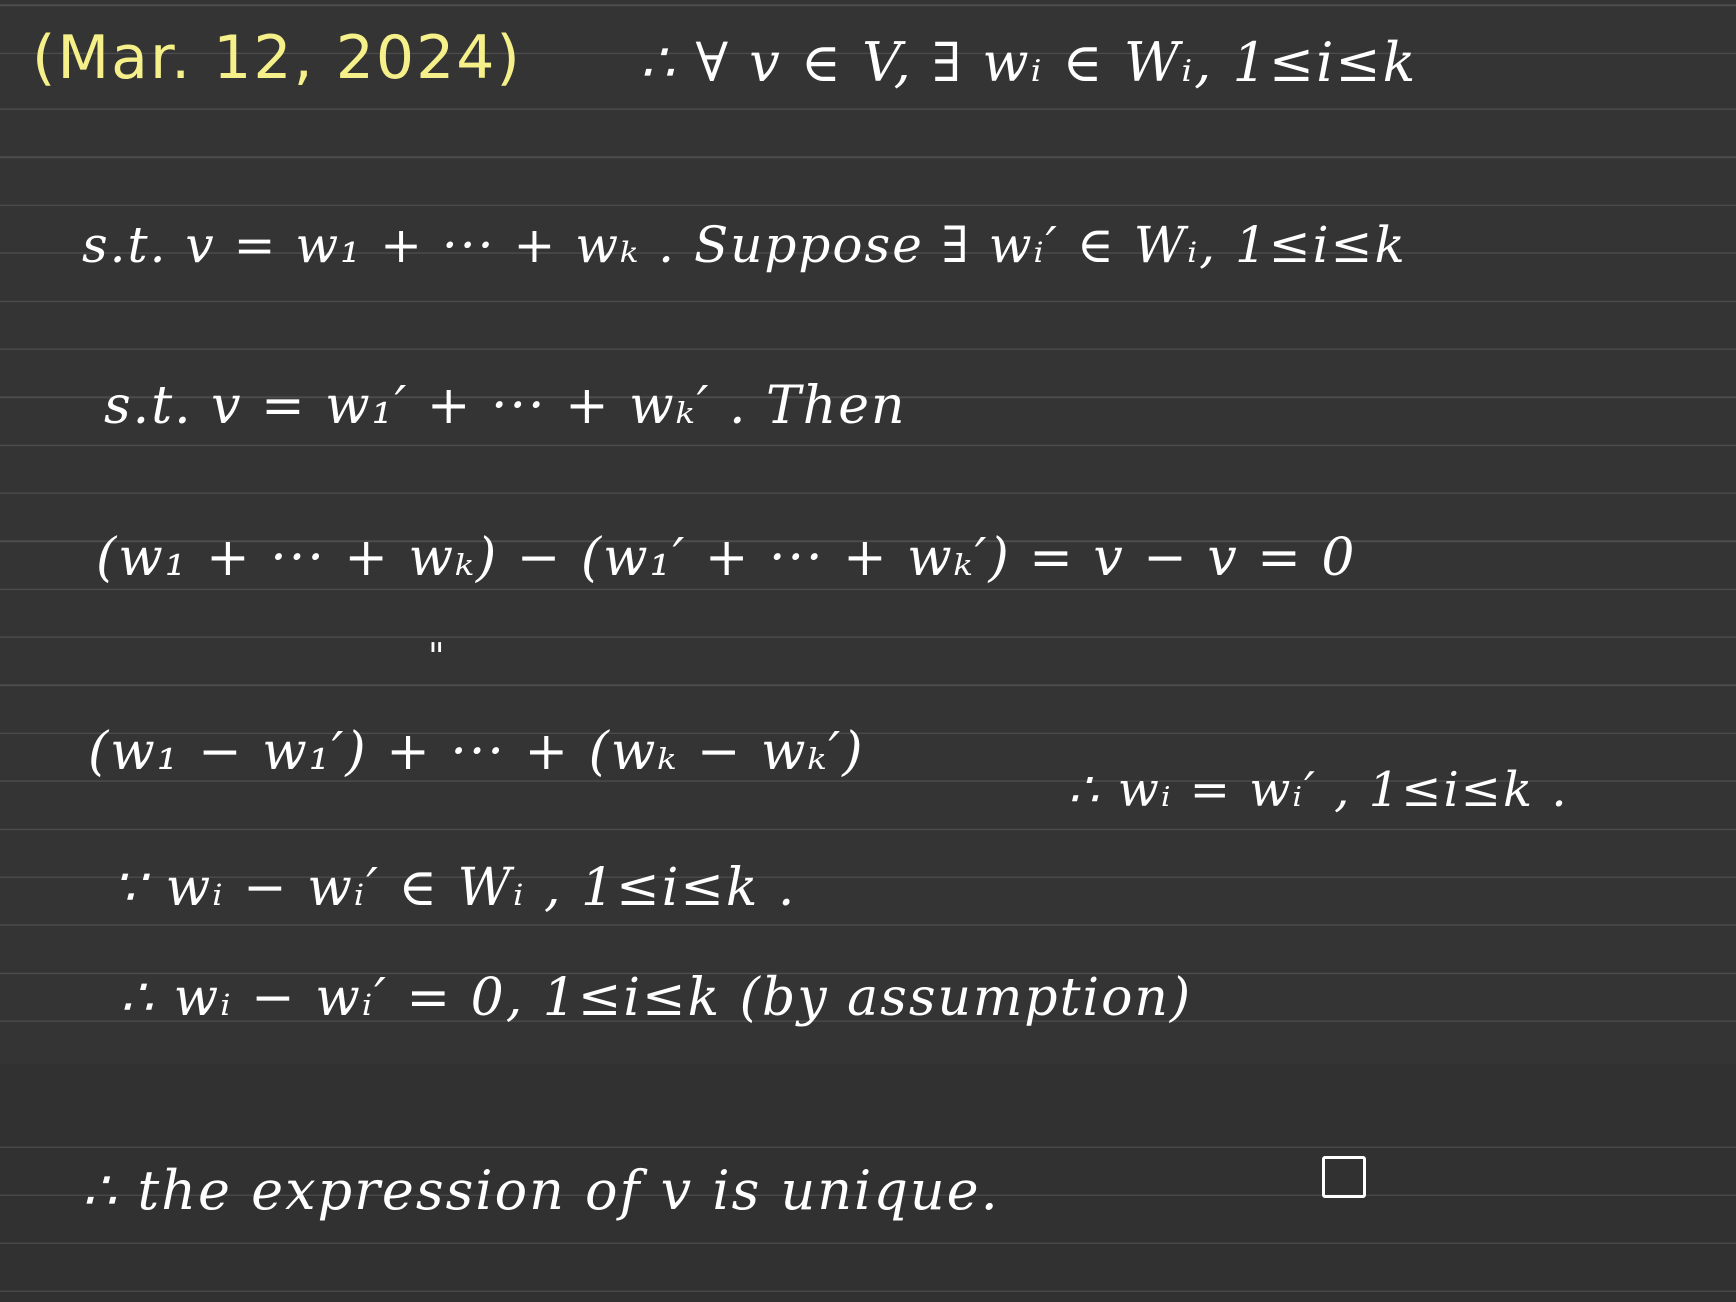 The height and width of the screenshot is (1302, 1736). What do you see at coordinates (454, 888) in the screenshot?
I see `proof-line-6: ∵ wᵢ − wᵢ′ ∈ Wᵢ , 1≤i≤k .` at bounding box center [454, 888].